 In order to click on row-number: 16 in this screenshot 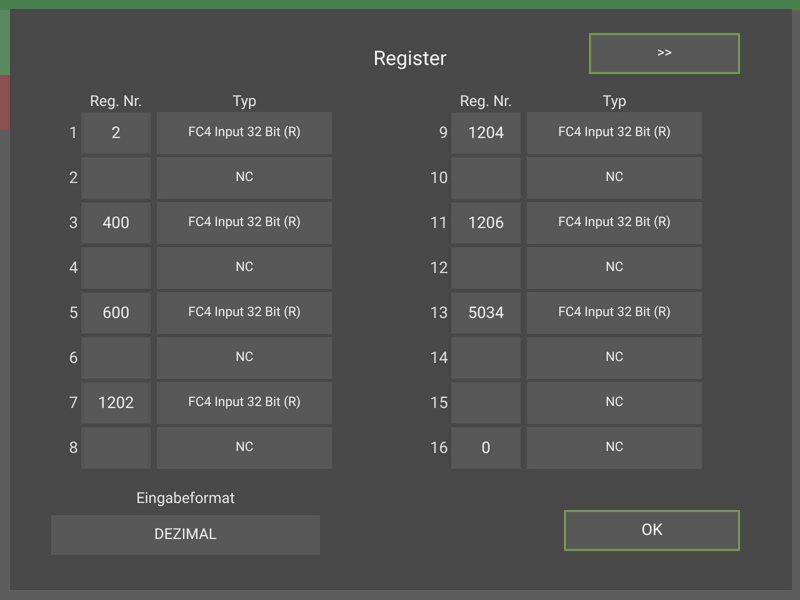, I will do `click(438, 448)`.